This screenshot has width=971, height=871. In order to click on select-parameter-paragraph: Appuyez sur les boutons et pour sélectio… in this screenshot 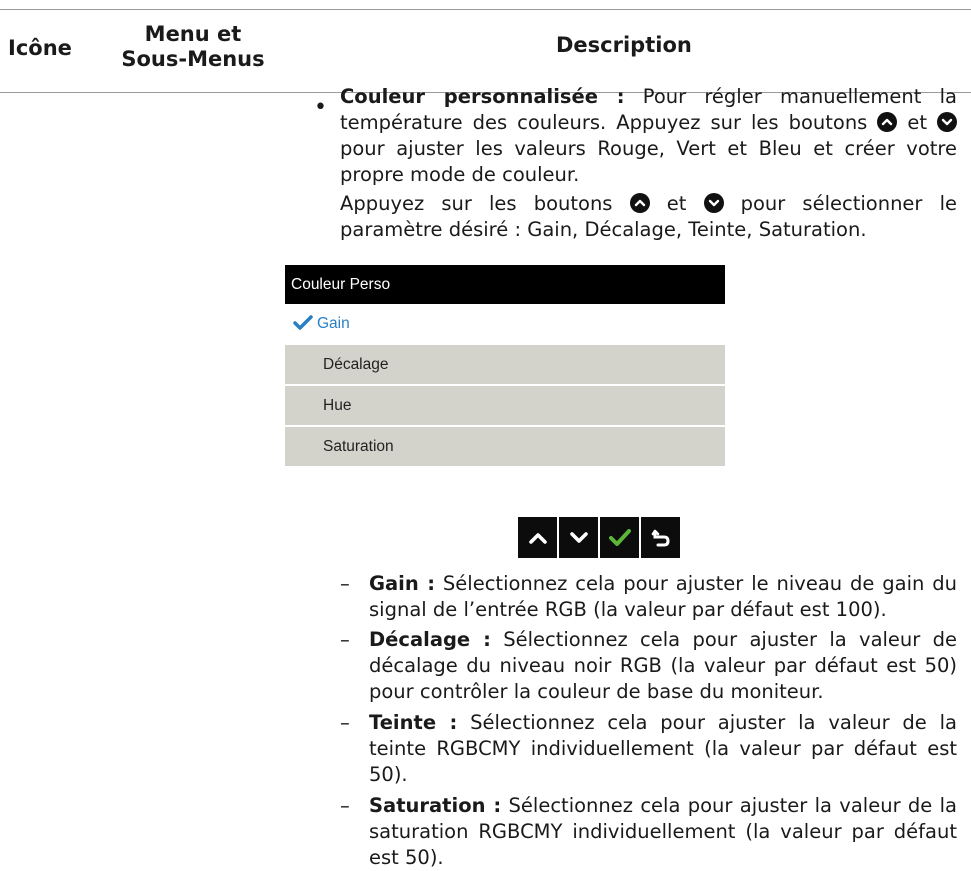, I will do `click(648, 217)`.